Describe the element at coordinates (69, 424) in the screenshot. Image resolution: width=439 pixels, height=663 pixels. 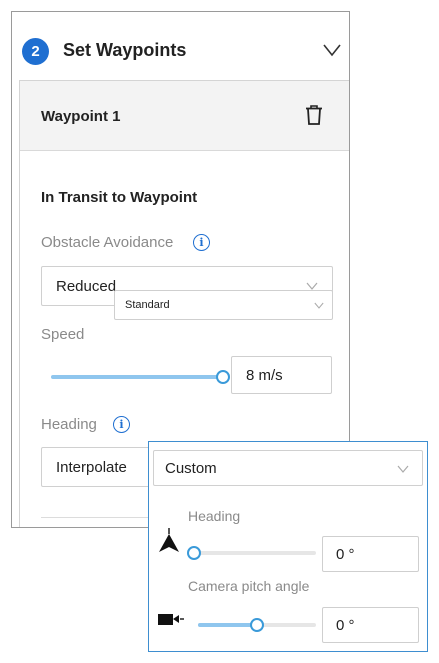
I see `heading-label: Heading` at that location.